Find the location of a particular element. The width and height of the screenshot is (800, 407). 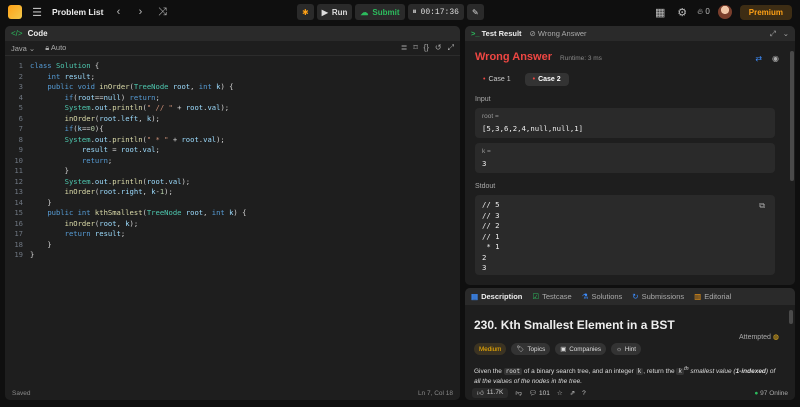

code-line: 13 inOrder(root.right, k-1); is located at coordinates (232, 192).